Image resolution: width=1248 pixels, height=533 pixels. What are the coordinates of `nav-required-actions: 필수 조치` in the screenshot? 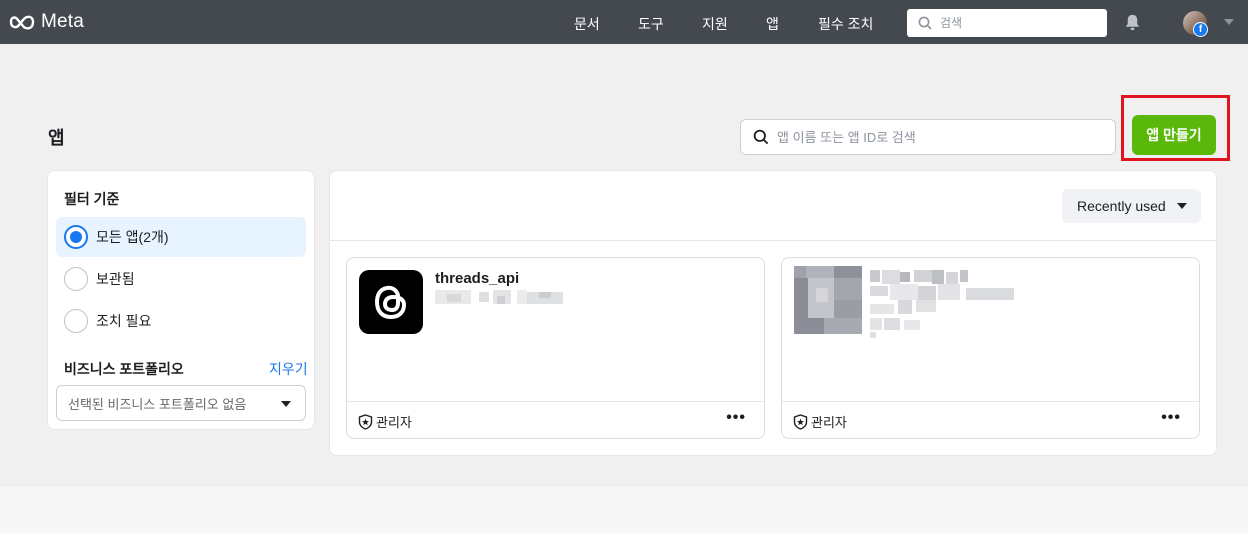 It's located at (845, 24).